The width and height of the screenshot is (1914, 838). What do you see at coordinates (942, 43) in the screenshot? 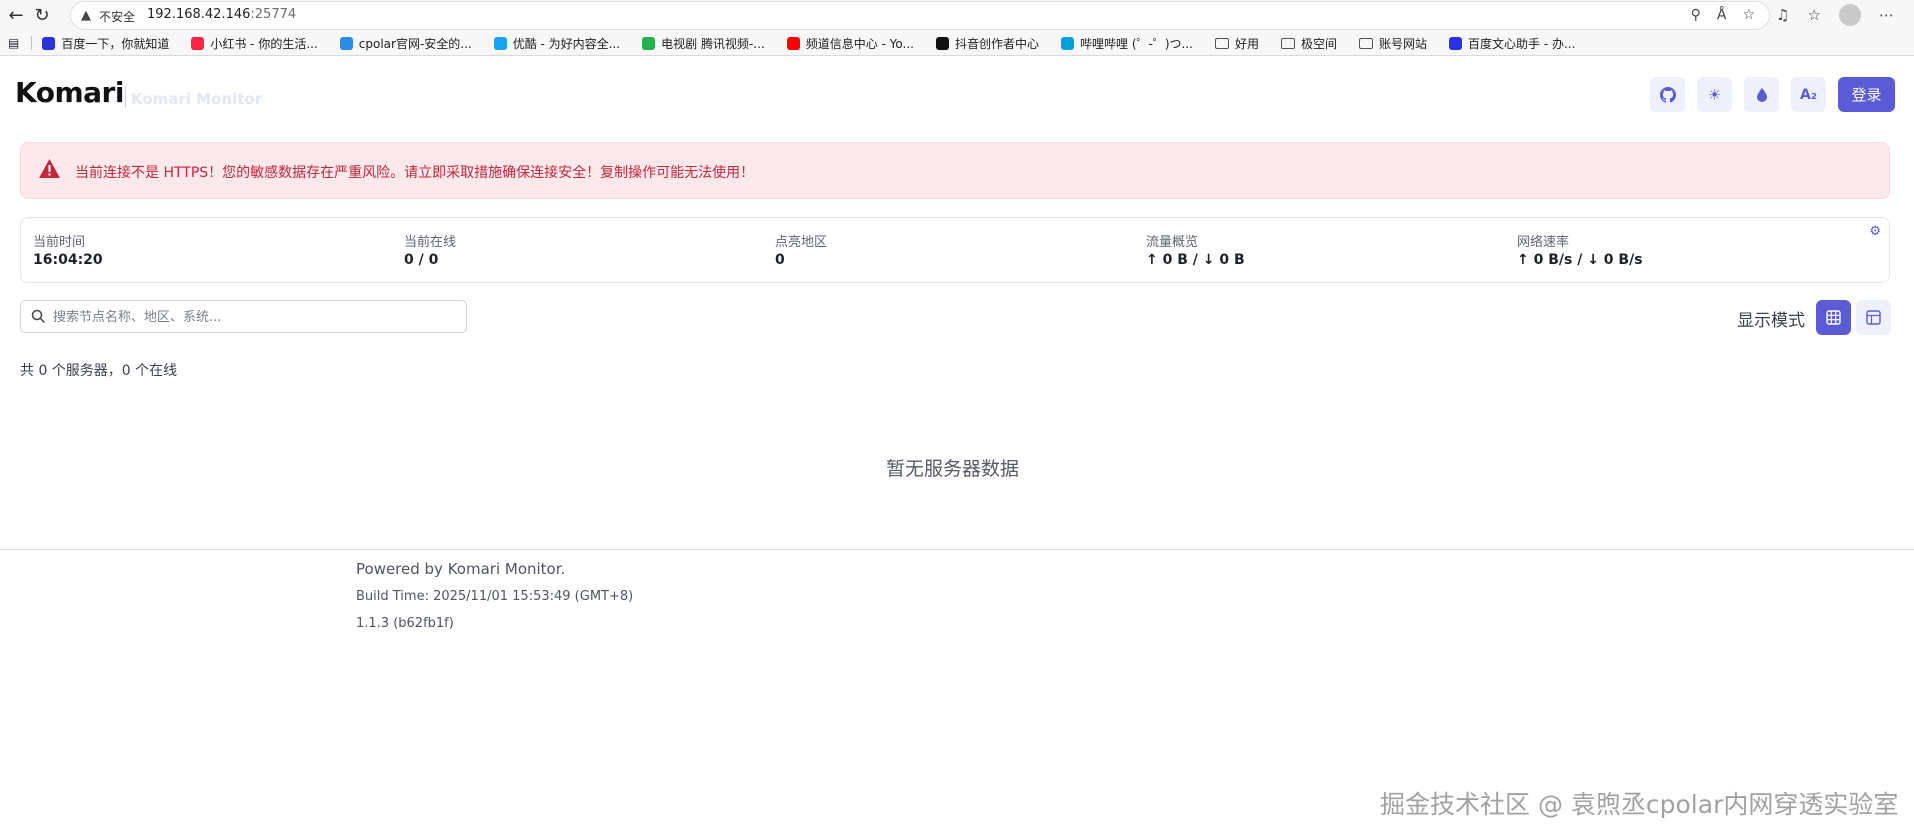
I see `douyin-icon` at bounding box center [942, 43].